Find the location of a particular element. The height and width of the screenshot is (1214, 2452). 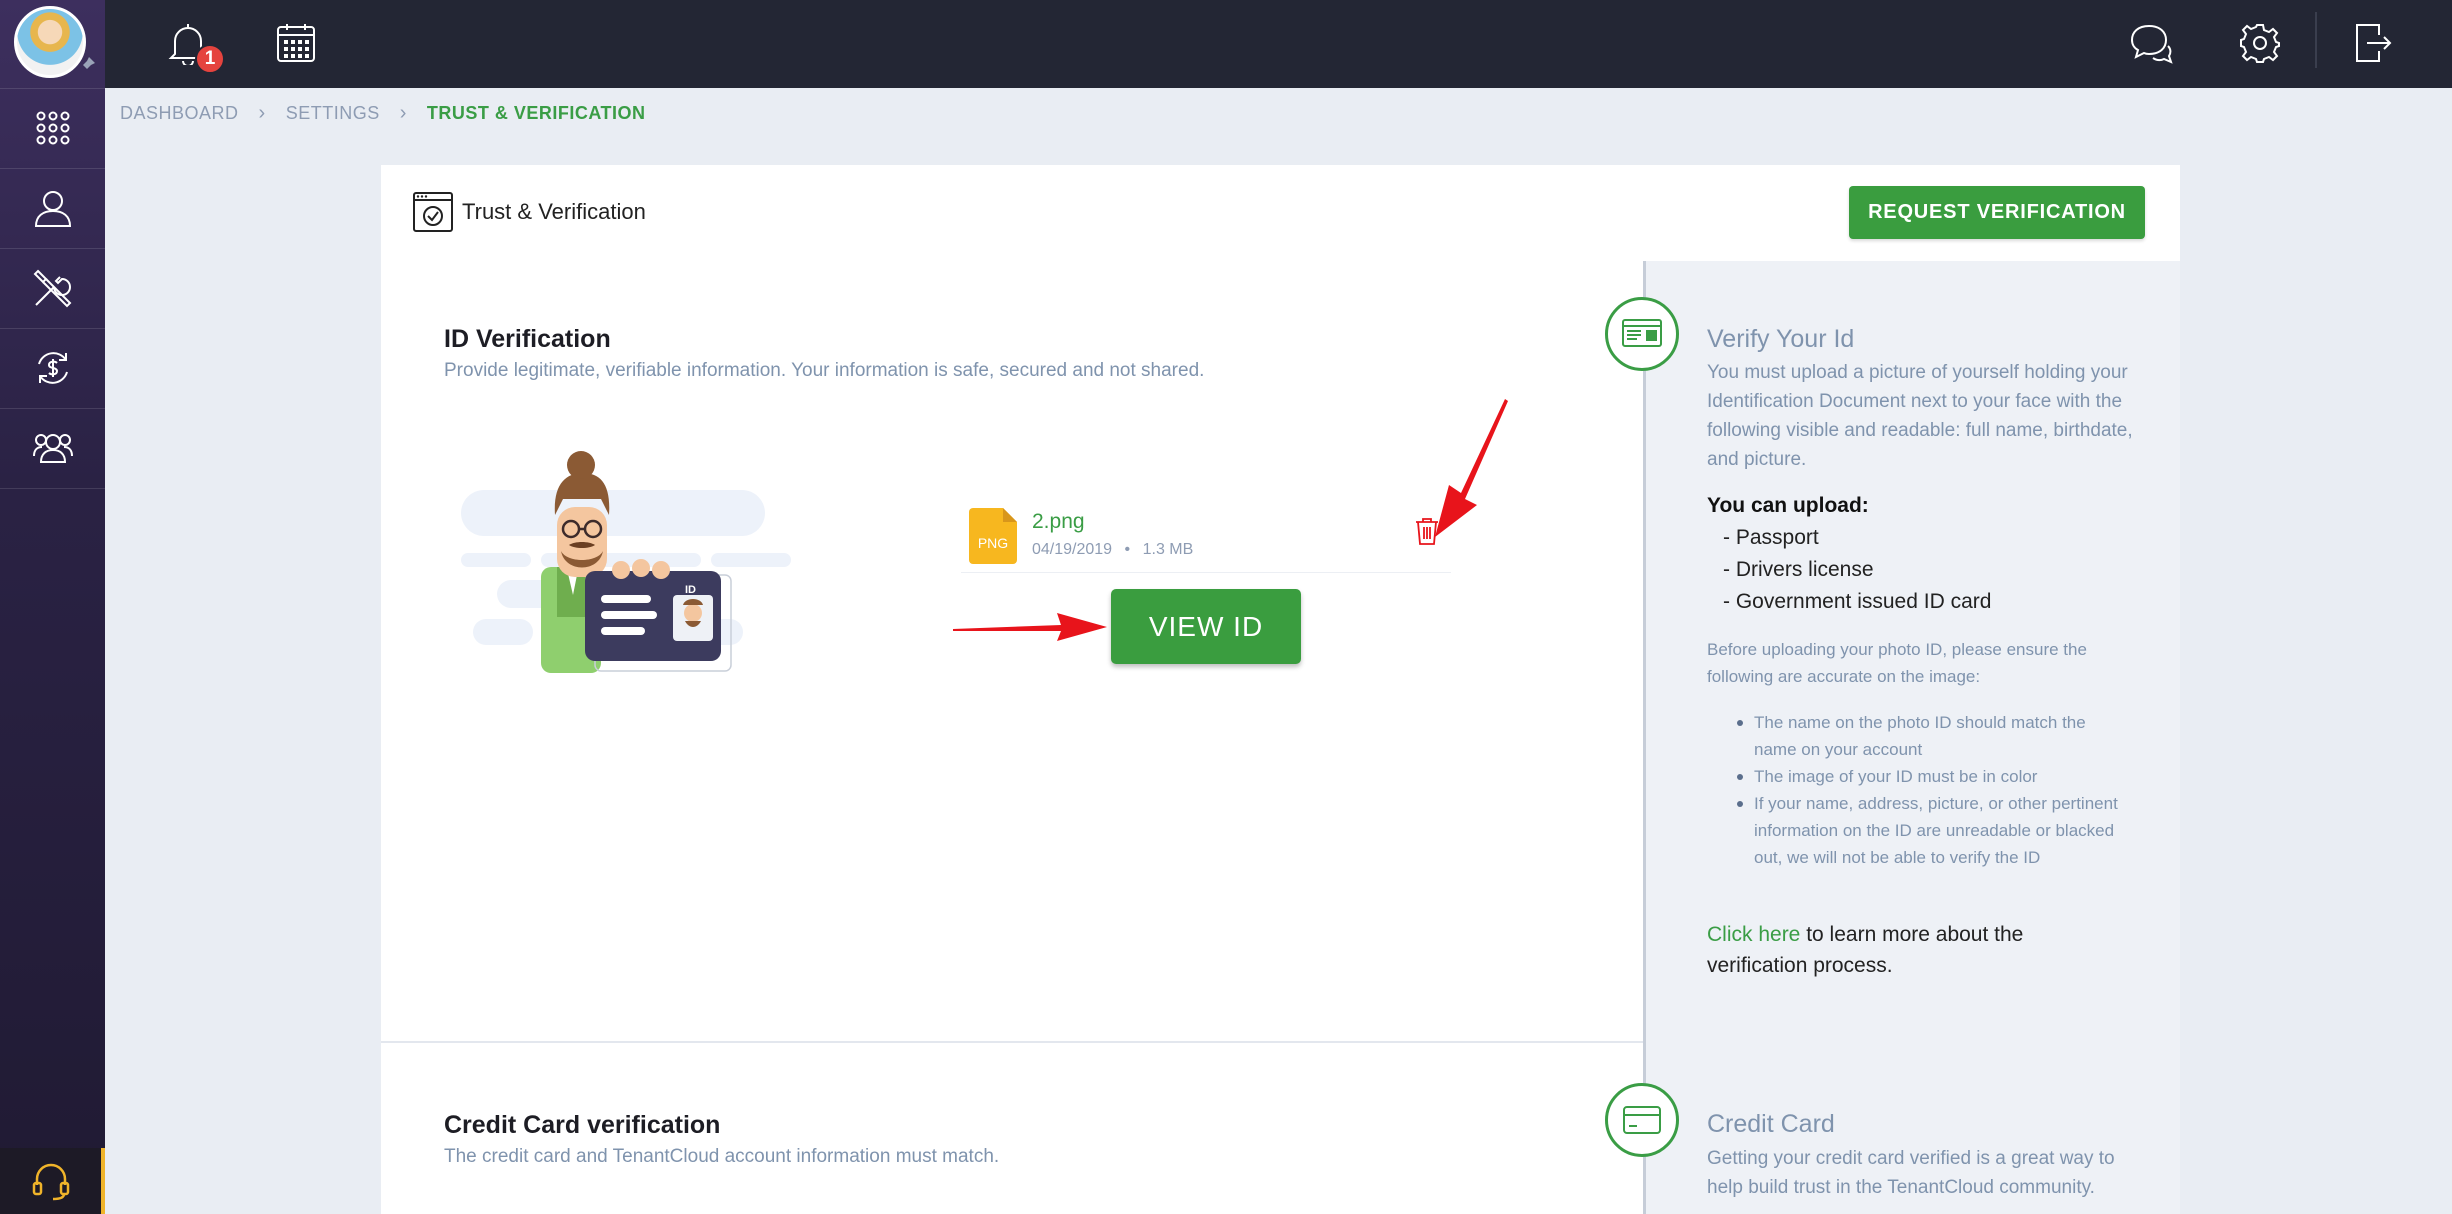

id-card-label: ID is located at coordinates (690, 590).